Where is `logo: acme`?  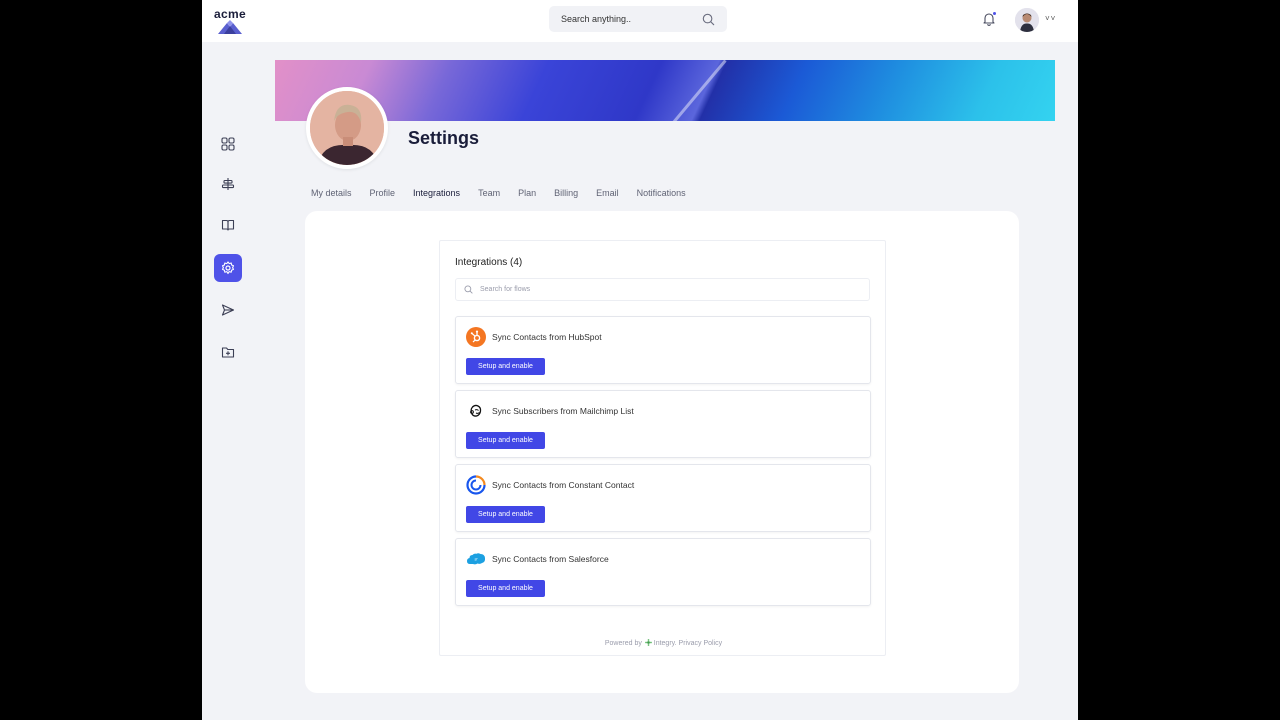 logo: acme is located at coordinates (230, 21).